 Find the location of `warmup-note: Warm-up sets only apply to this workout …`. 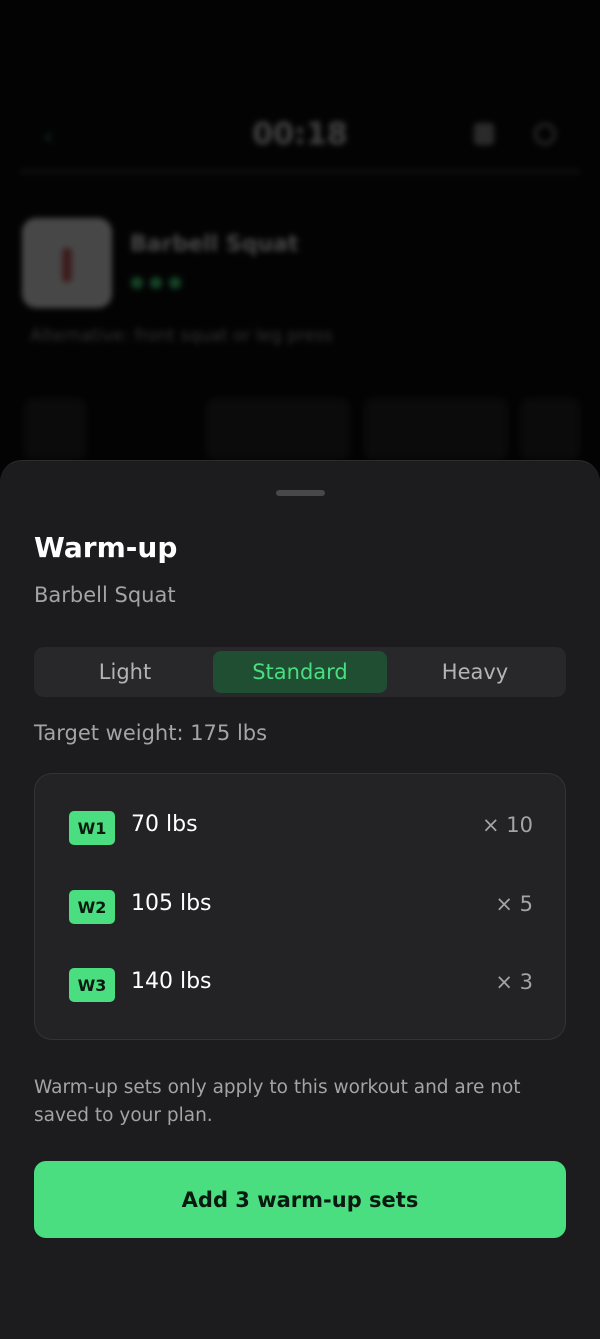

warmup-note: Warm-up sets only apply to this workout … is located at coordinates (277, 1101).